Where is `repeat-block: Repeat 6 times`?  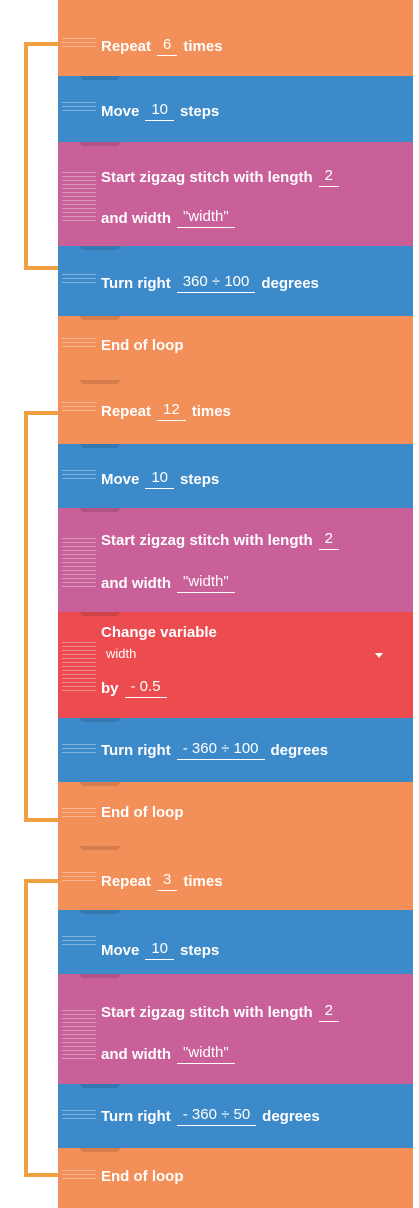 repeat-block: Repeat 6 times is located at coordinates (235, 38).